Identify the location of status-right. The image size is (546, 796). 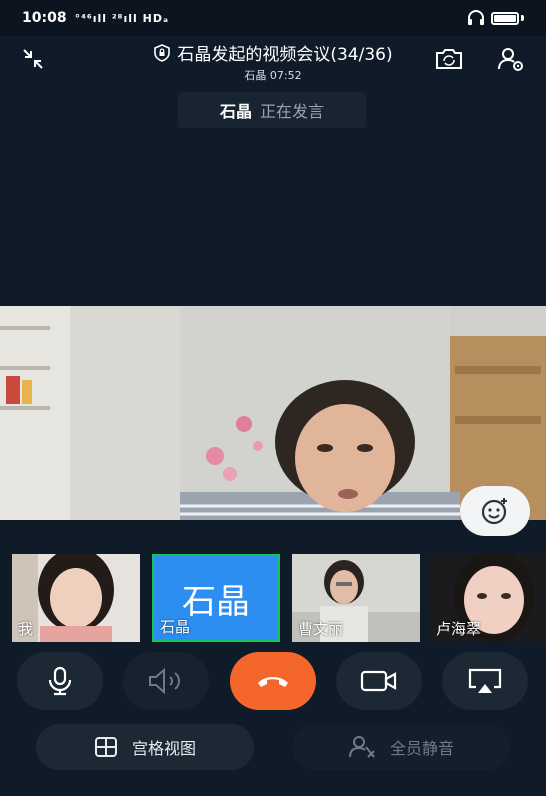
(495, 18).